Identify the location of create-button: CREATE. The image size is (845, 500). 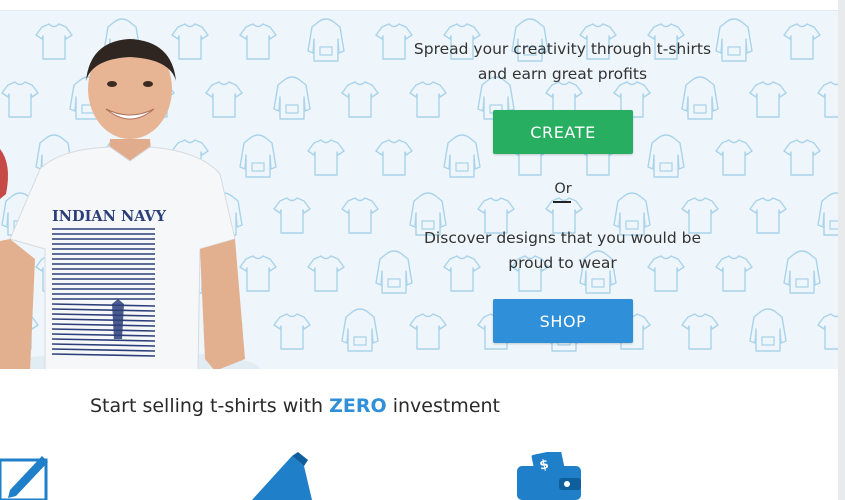
(563, 132).